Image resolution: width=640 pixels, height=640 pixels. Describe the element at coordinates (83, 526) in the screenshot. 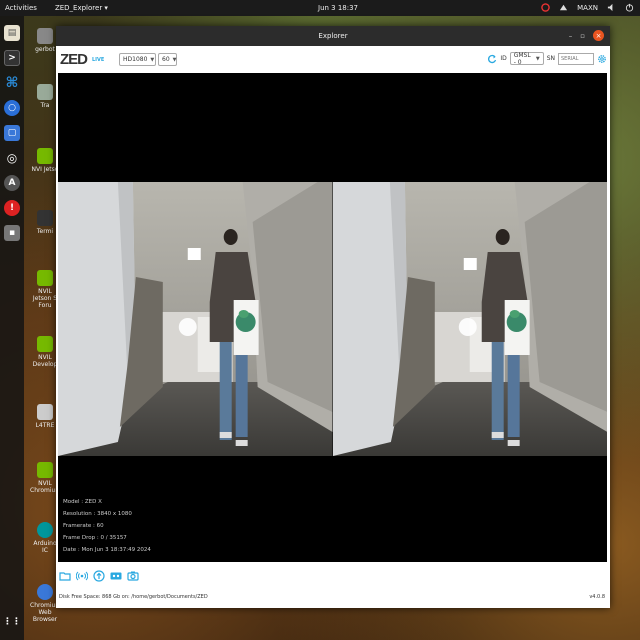

I see `info-framerate: Framerate : 60` at that location.